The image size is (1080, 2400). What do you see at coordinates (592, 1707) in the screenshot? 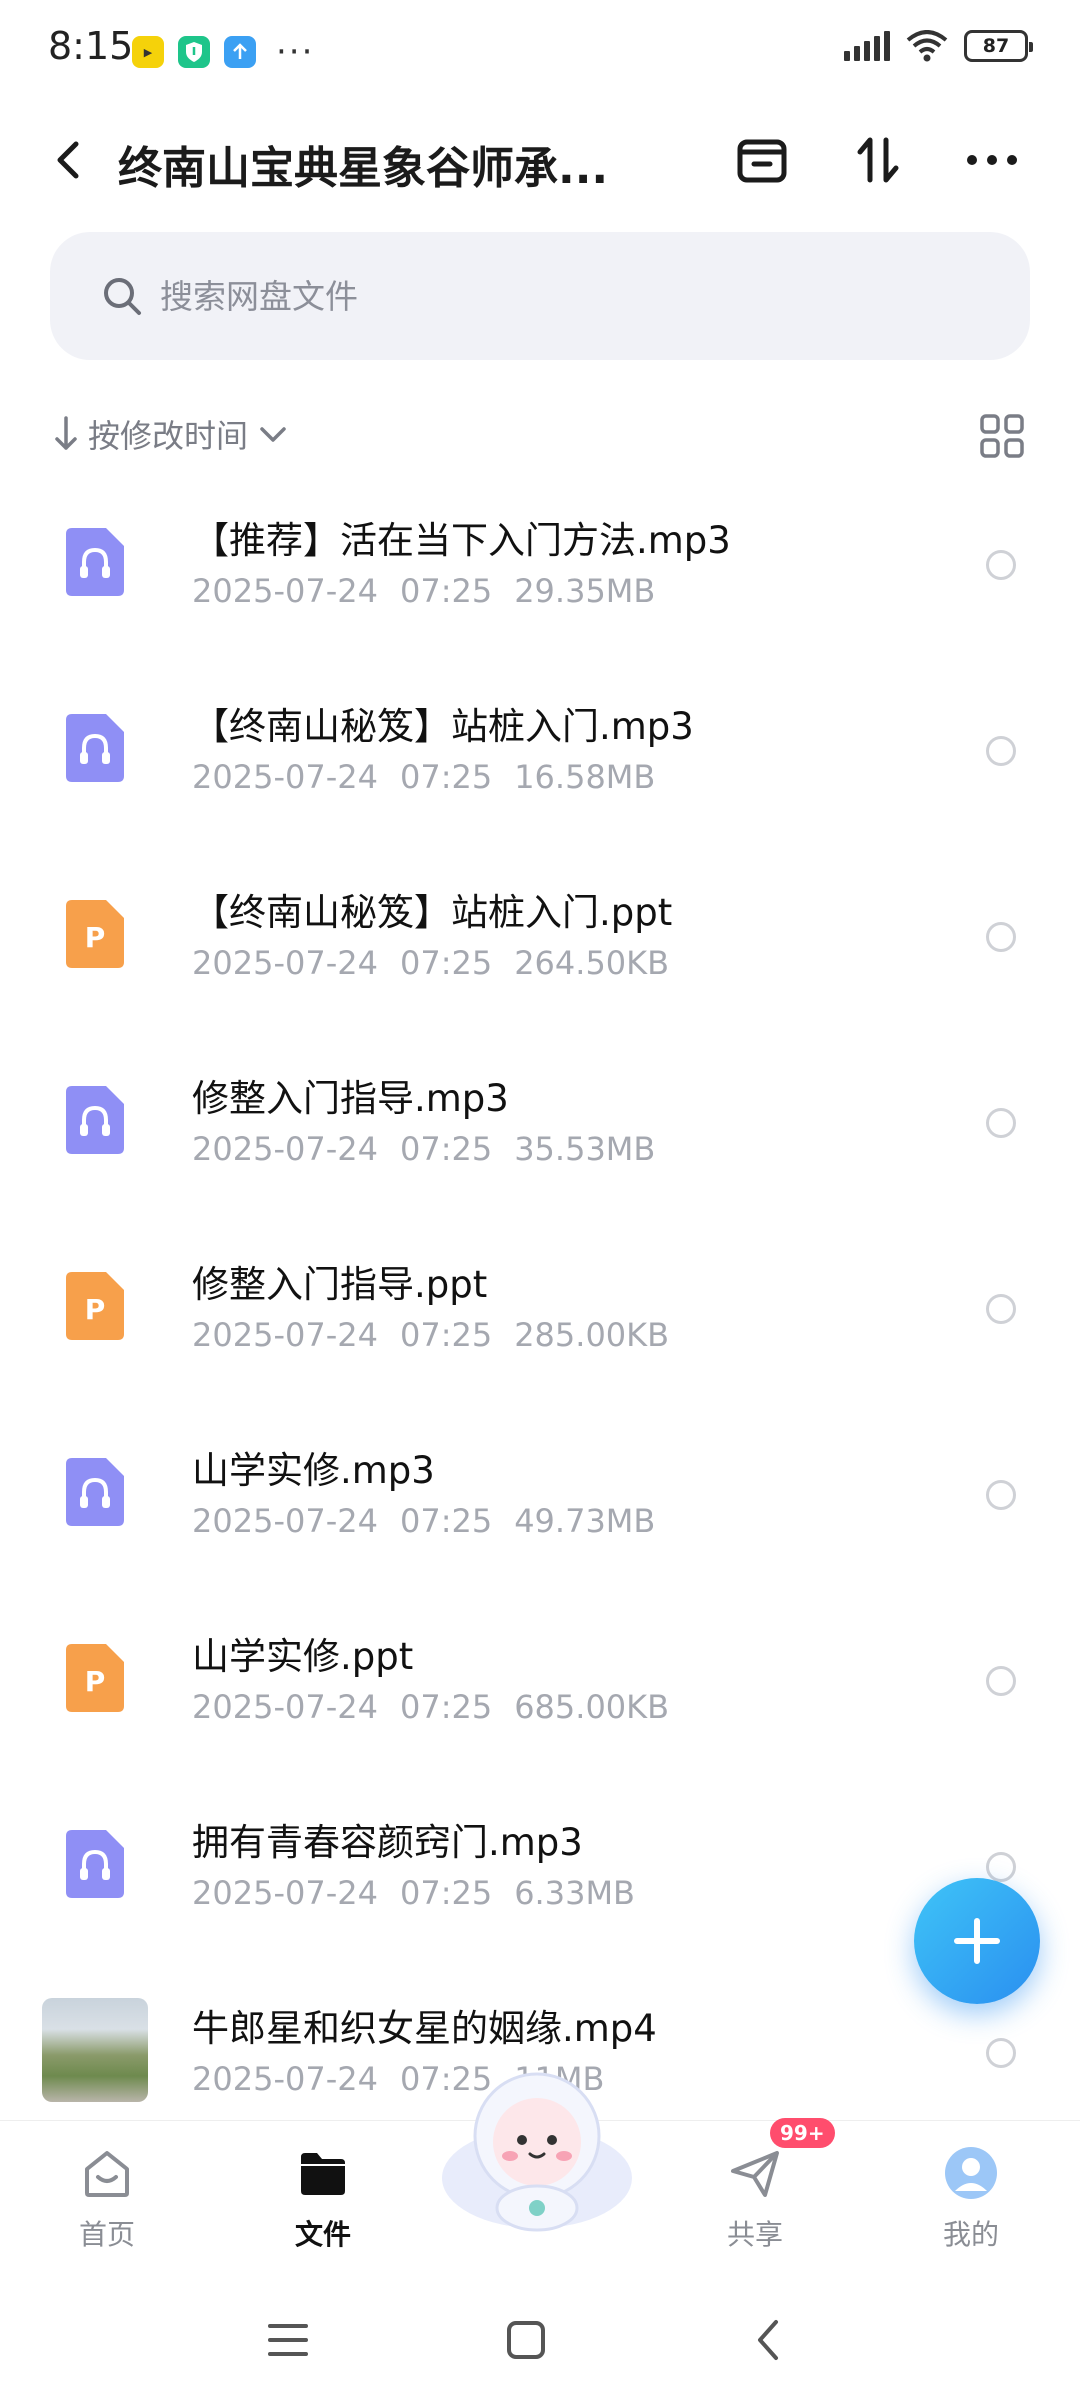
I see `file-size: 685.00KB` at bounding box center [592, 1707].